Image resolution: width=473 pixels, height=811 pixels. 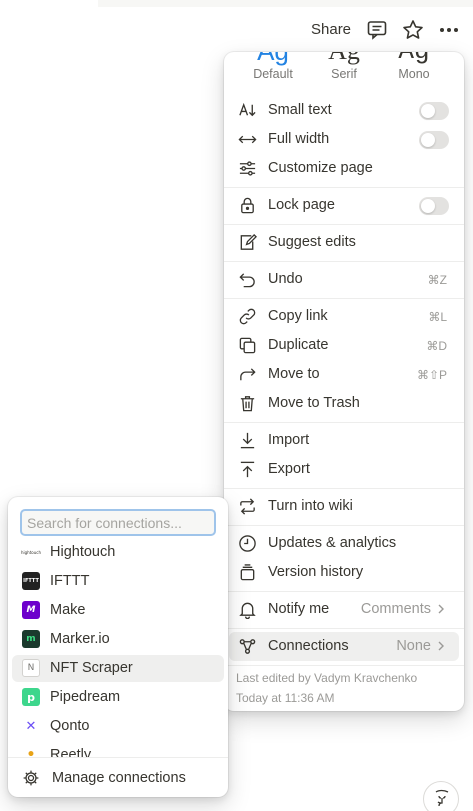 What do you see at coordinates (299, 139) in the screenshot?
I see `menu-item-label: Full width` at bounding box center [299, 139].